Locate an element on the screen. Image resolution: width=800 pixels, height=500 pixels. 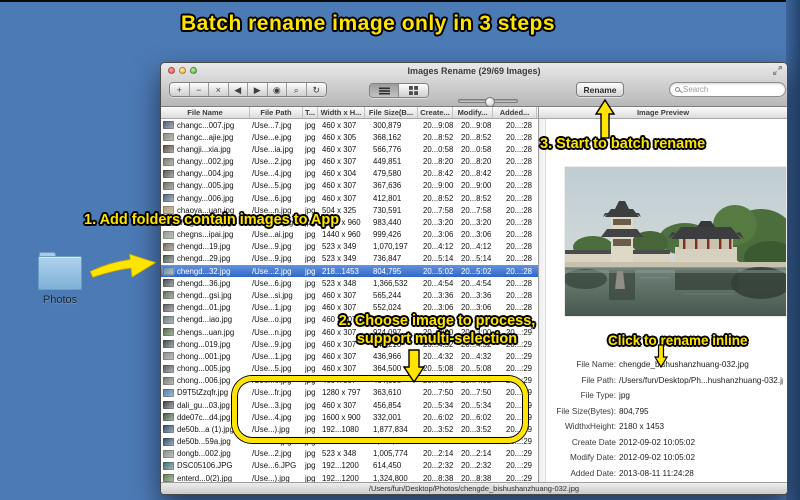
detail-row: Modify Date: 2012-09-02 10:05:02 is located at coordinates (661, 458).